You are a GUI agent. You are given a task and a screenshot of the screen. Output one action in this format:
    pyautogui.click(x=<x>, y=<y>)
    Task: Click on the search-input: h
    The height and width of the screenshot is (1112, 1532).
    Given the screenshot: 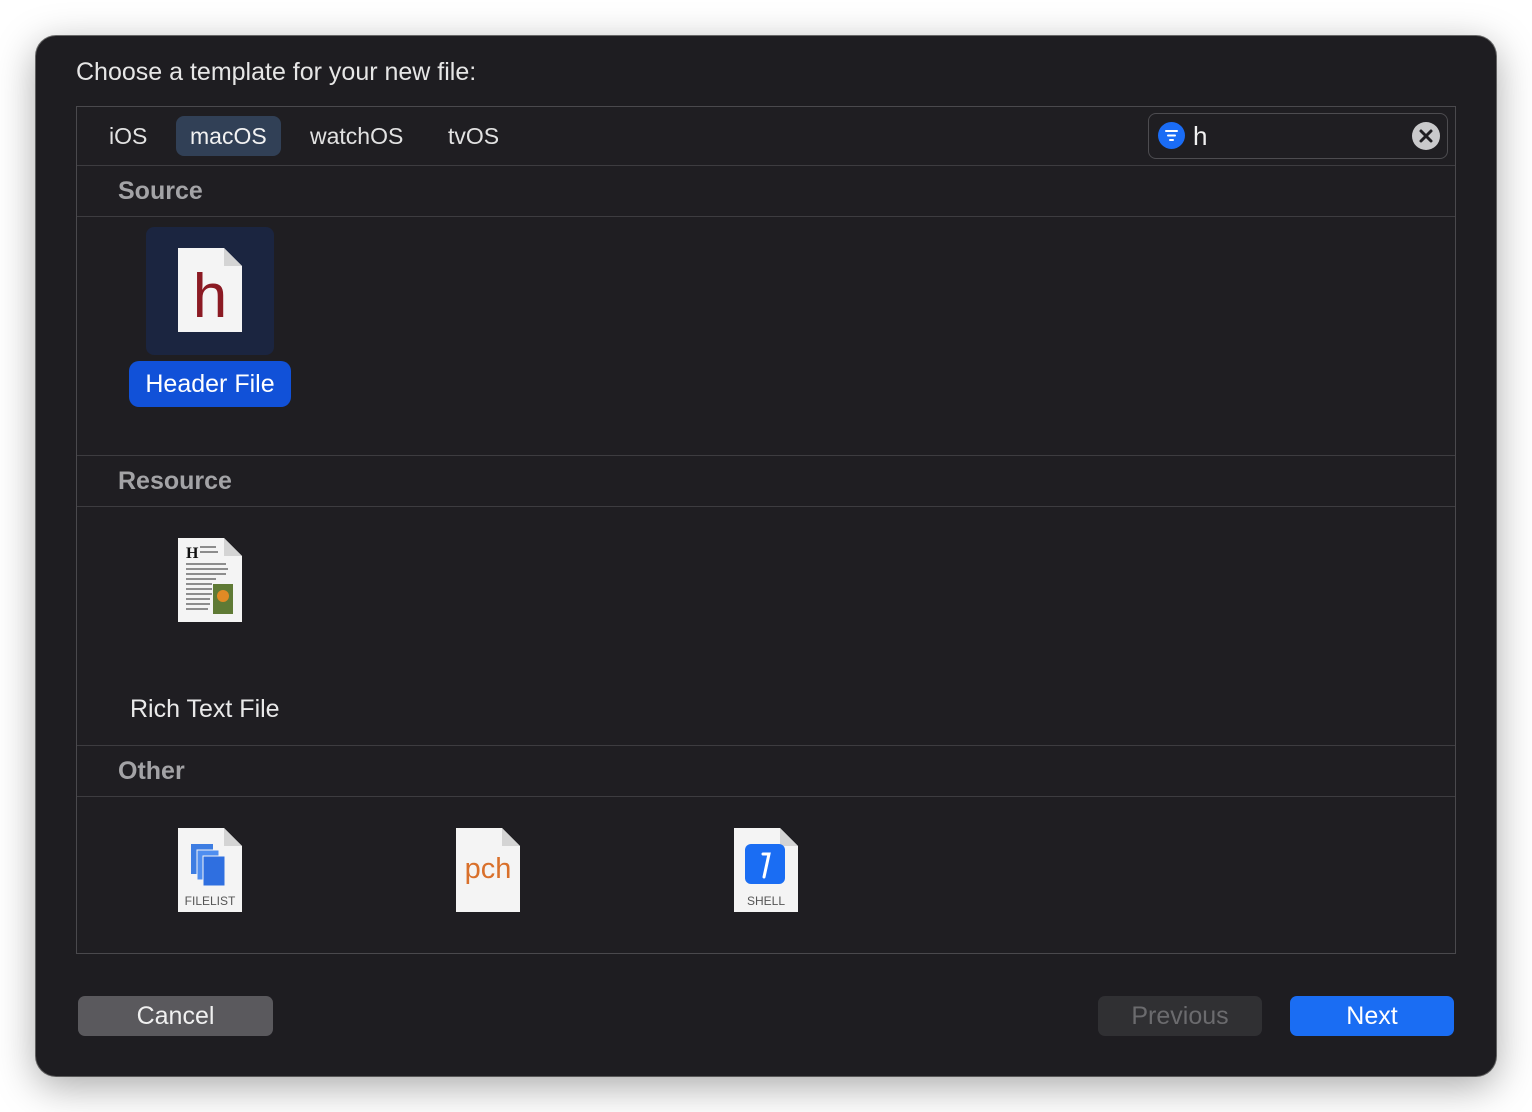 What is the action you would take?
    pyautogui.click(x=1200, y=136)
    